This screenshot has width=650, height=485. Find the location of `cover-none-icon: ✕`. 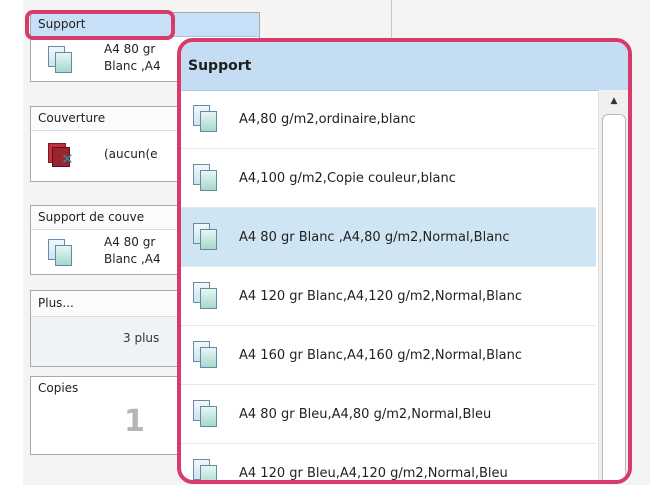

cover-none-icon: ✕ is located at coordinates (61, 154).